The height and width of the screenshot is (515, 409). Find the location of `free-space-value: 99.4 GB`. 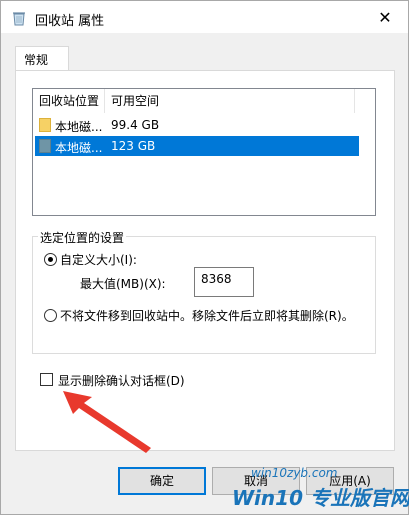

free-space-value: 99.4 GB is located at coordinates (135, 125).